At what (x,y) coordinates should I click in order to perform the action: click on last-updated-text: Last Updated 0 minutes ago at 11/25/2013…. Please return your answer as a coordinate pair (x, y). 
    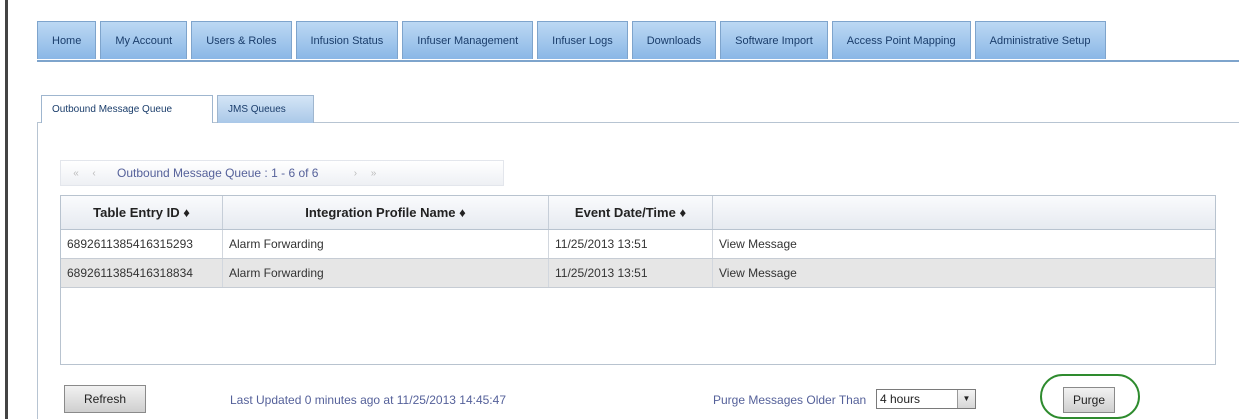
    Looking at the image, I should click on (368, 400).